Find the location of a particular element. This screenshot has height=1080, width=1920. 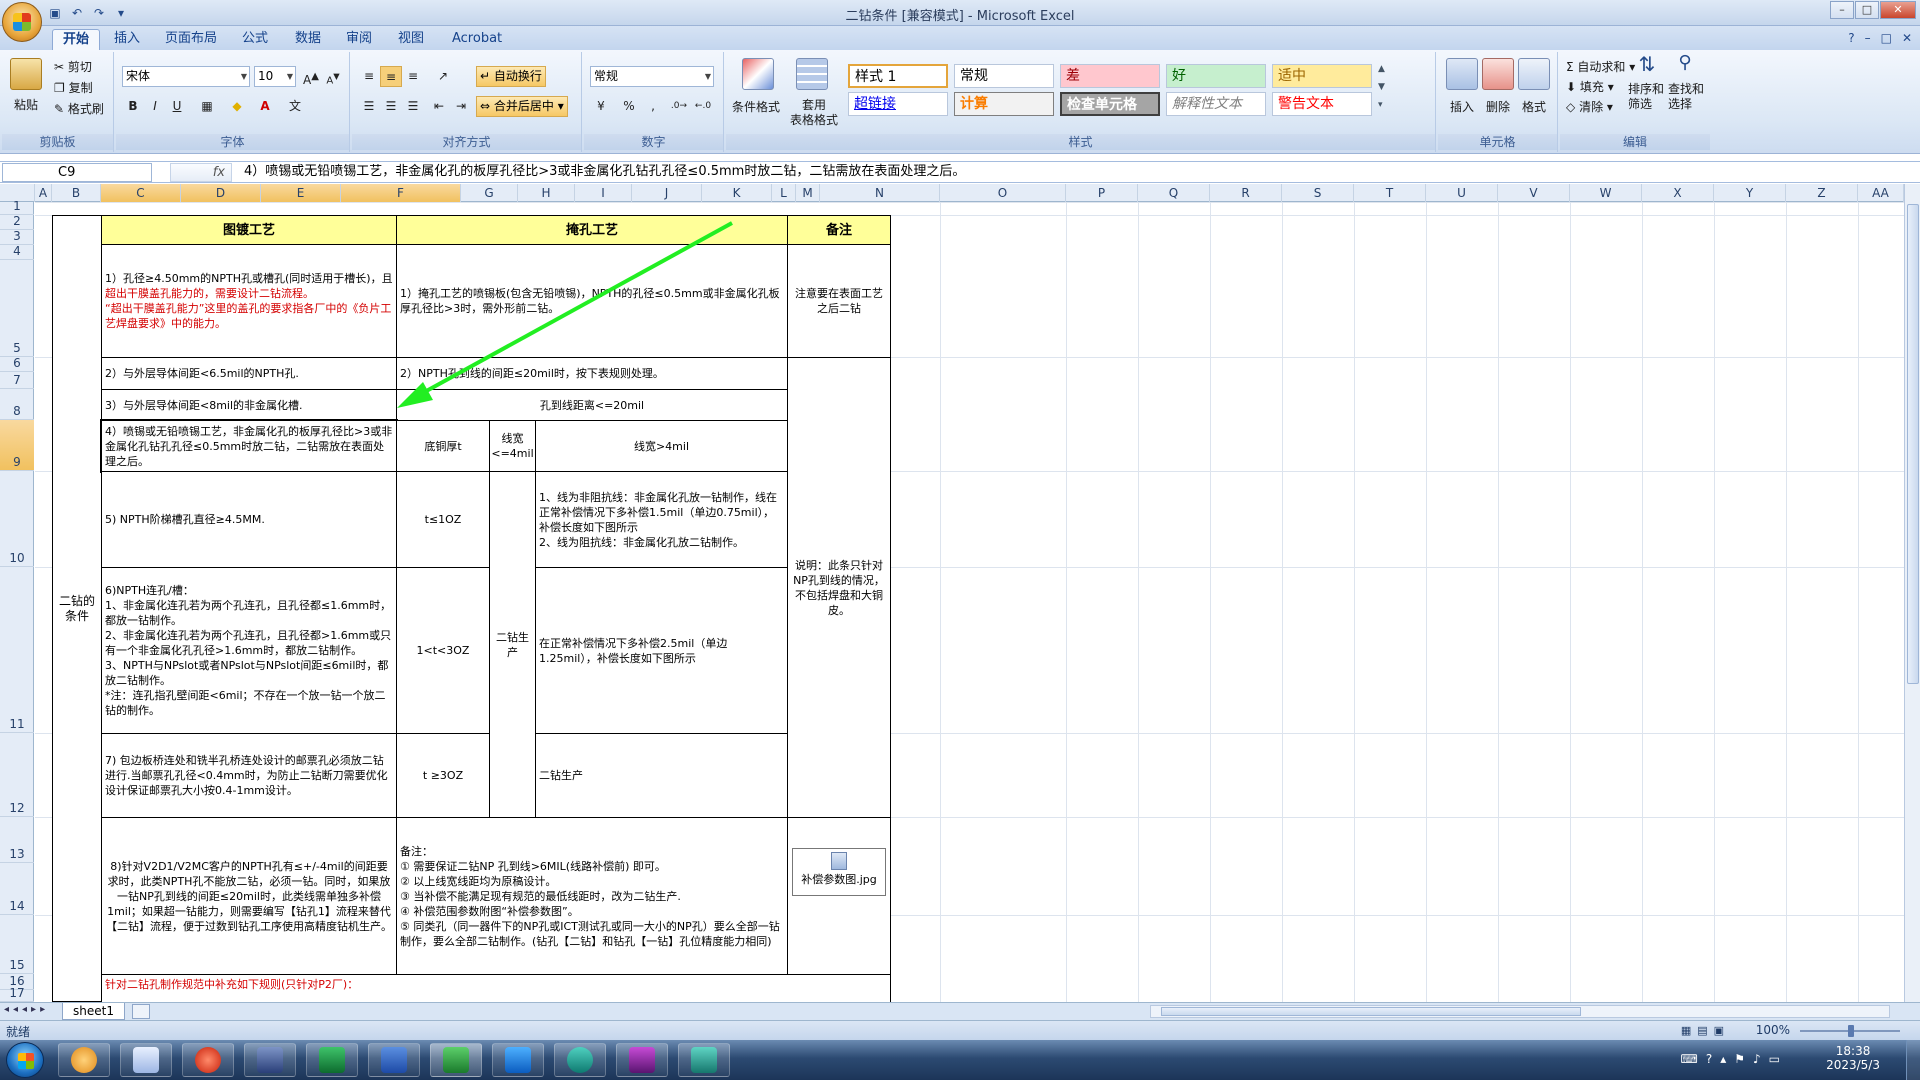

col-header: L is located at coordinates (784, 193).